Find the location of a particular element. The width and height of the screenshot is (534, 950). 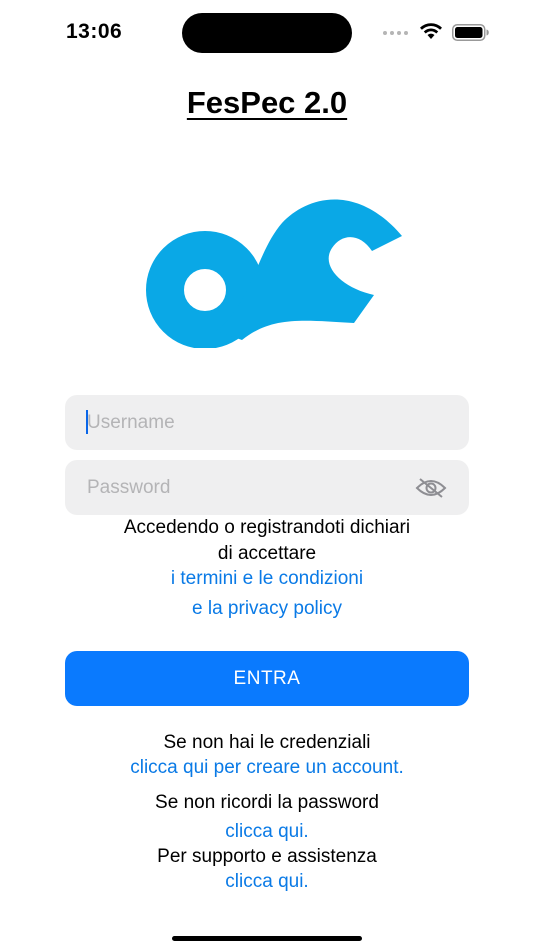

status-bar: 13:06 is located at coordinates (267, 32).